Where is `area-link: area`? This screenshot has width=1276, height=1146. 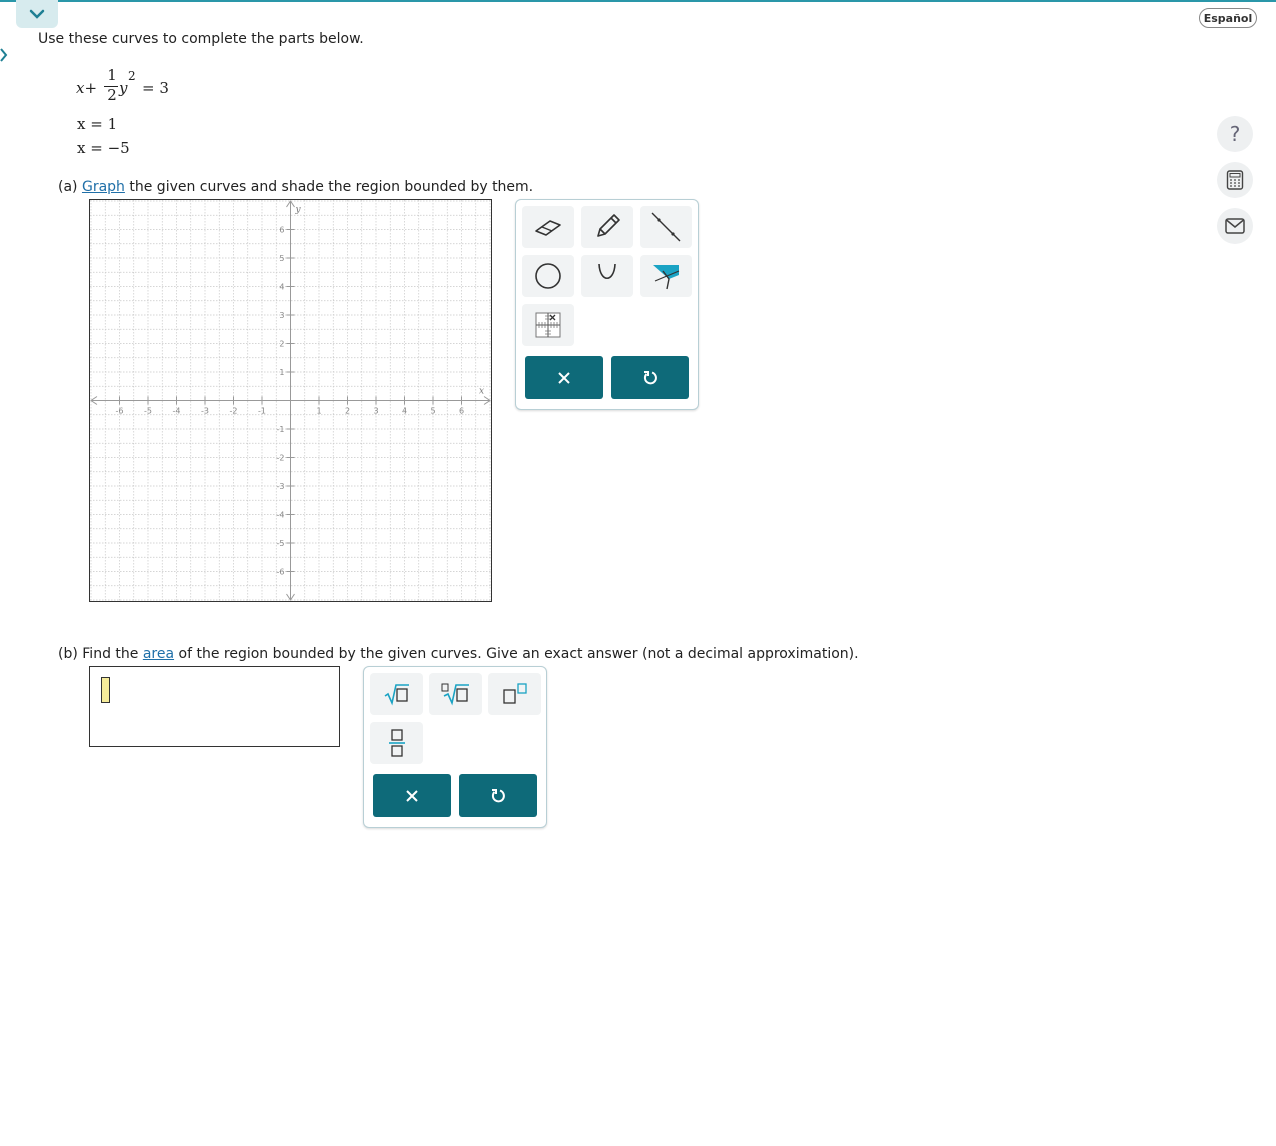 area-link: area is located at coordinates (158, 654).